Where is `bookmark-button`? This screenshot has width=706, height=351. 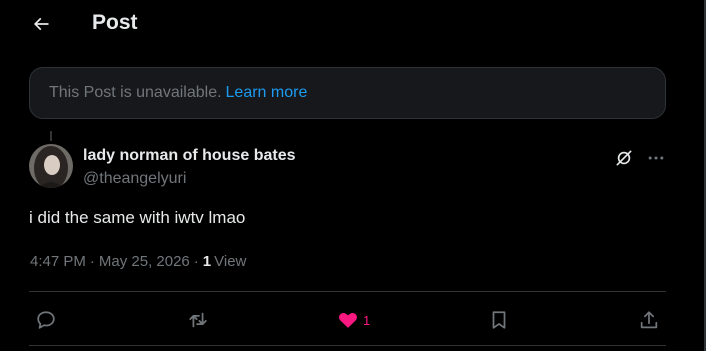
bookmark-button is located at coordinates (499, 320).